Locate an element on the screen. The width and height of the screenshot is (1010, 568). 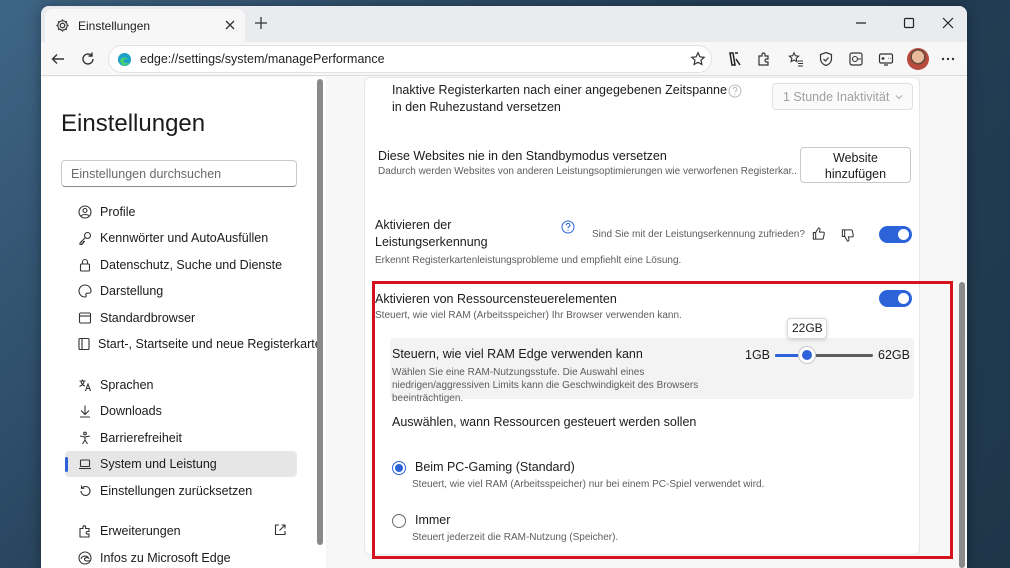
refresh-icon is located at coordinates (88, 59).